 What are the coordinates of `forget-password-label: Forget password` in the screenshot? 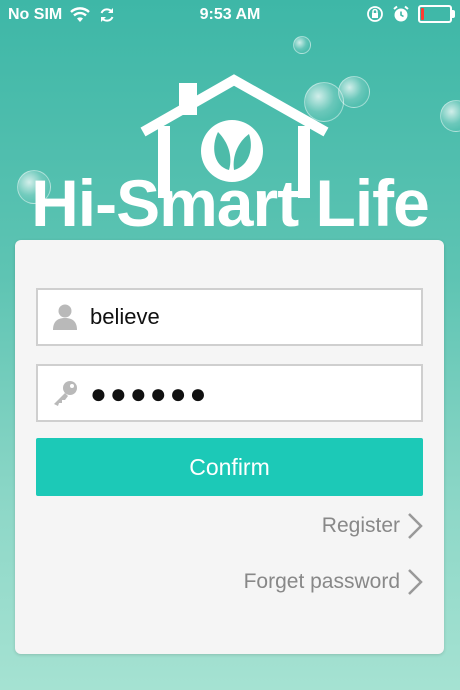 It's located at (321, 581).